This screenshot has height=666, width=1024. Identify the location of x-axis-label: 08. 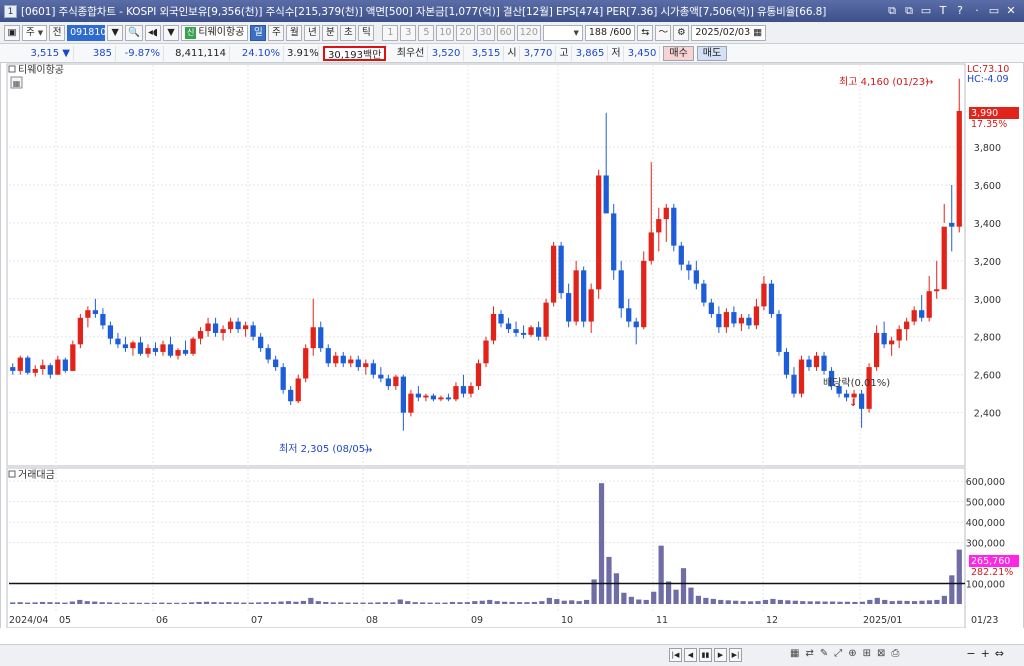
(372, 620).